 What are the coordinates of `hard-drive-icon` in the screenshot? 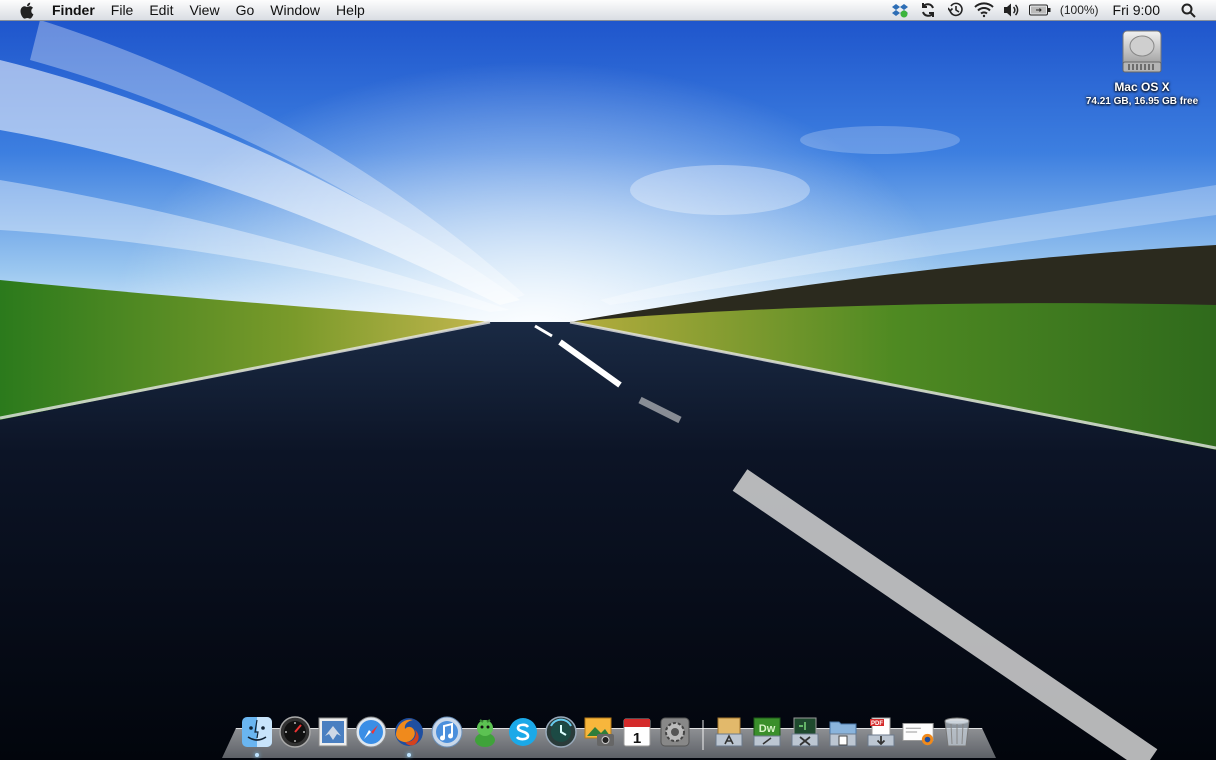 It's located at (1142, 53).